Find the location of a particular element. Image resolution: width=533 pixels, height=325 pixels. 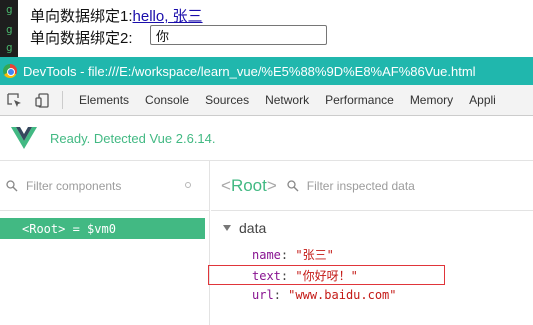

tab-network: Network is located at coordinates (287, 100).